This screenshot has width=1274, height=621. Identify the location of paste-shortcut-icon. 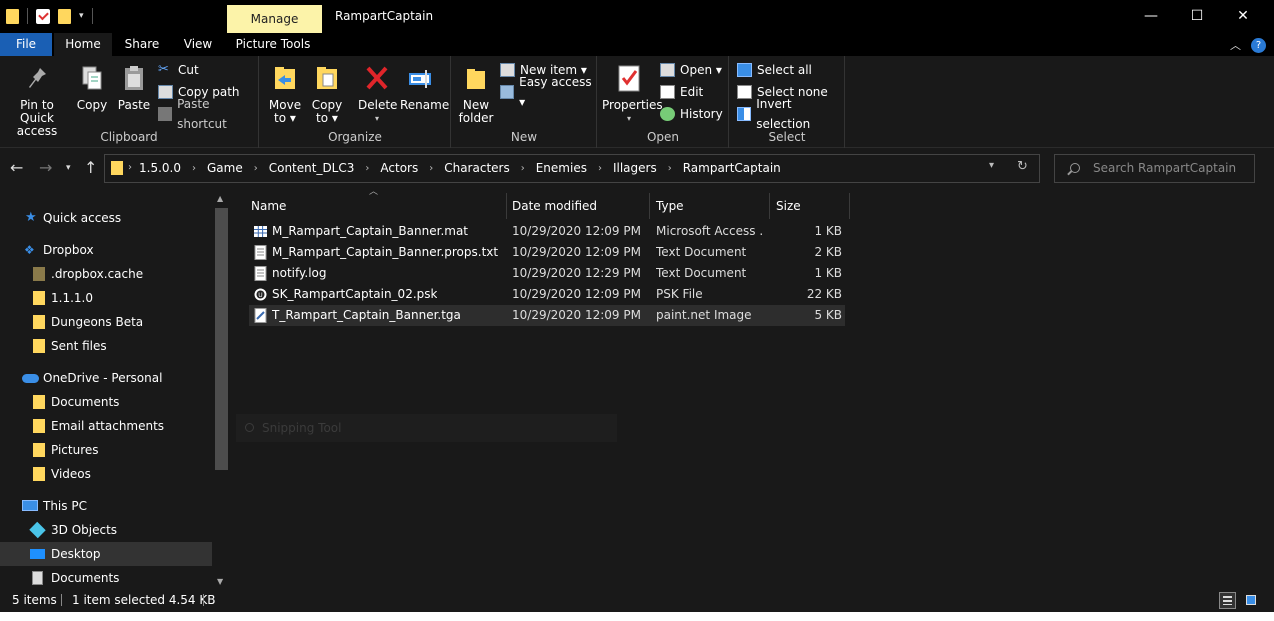
(165, 114).